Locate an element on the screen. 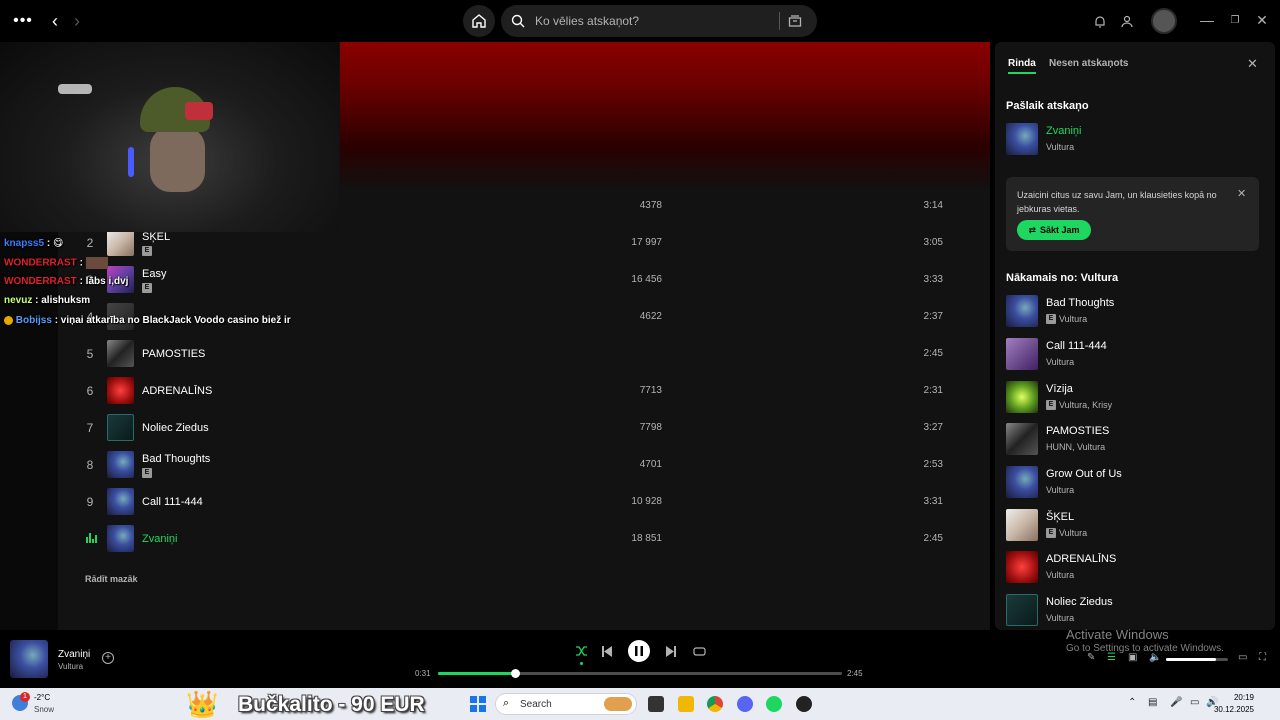 The image size is (1280, 720). search-input is located at coordinates (655, 21).